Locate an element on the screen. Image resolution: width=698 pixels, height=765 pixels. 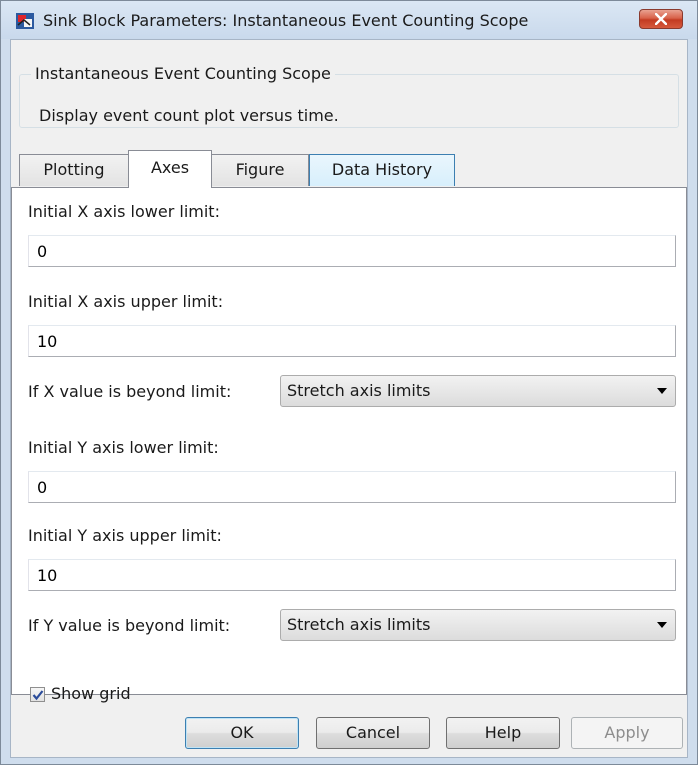
help-button: Help is located at coordinates (503, 733).